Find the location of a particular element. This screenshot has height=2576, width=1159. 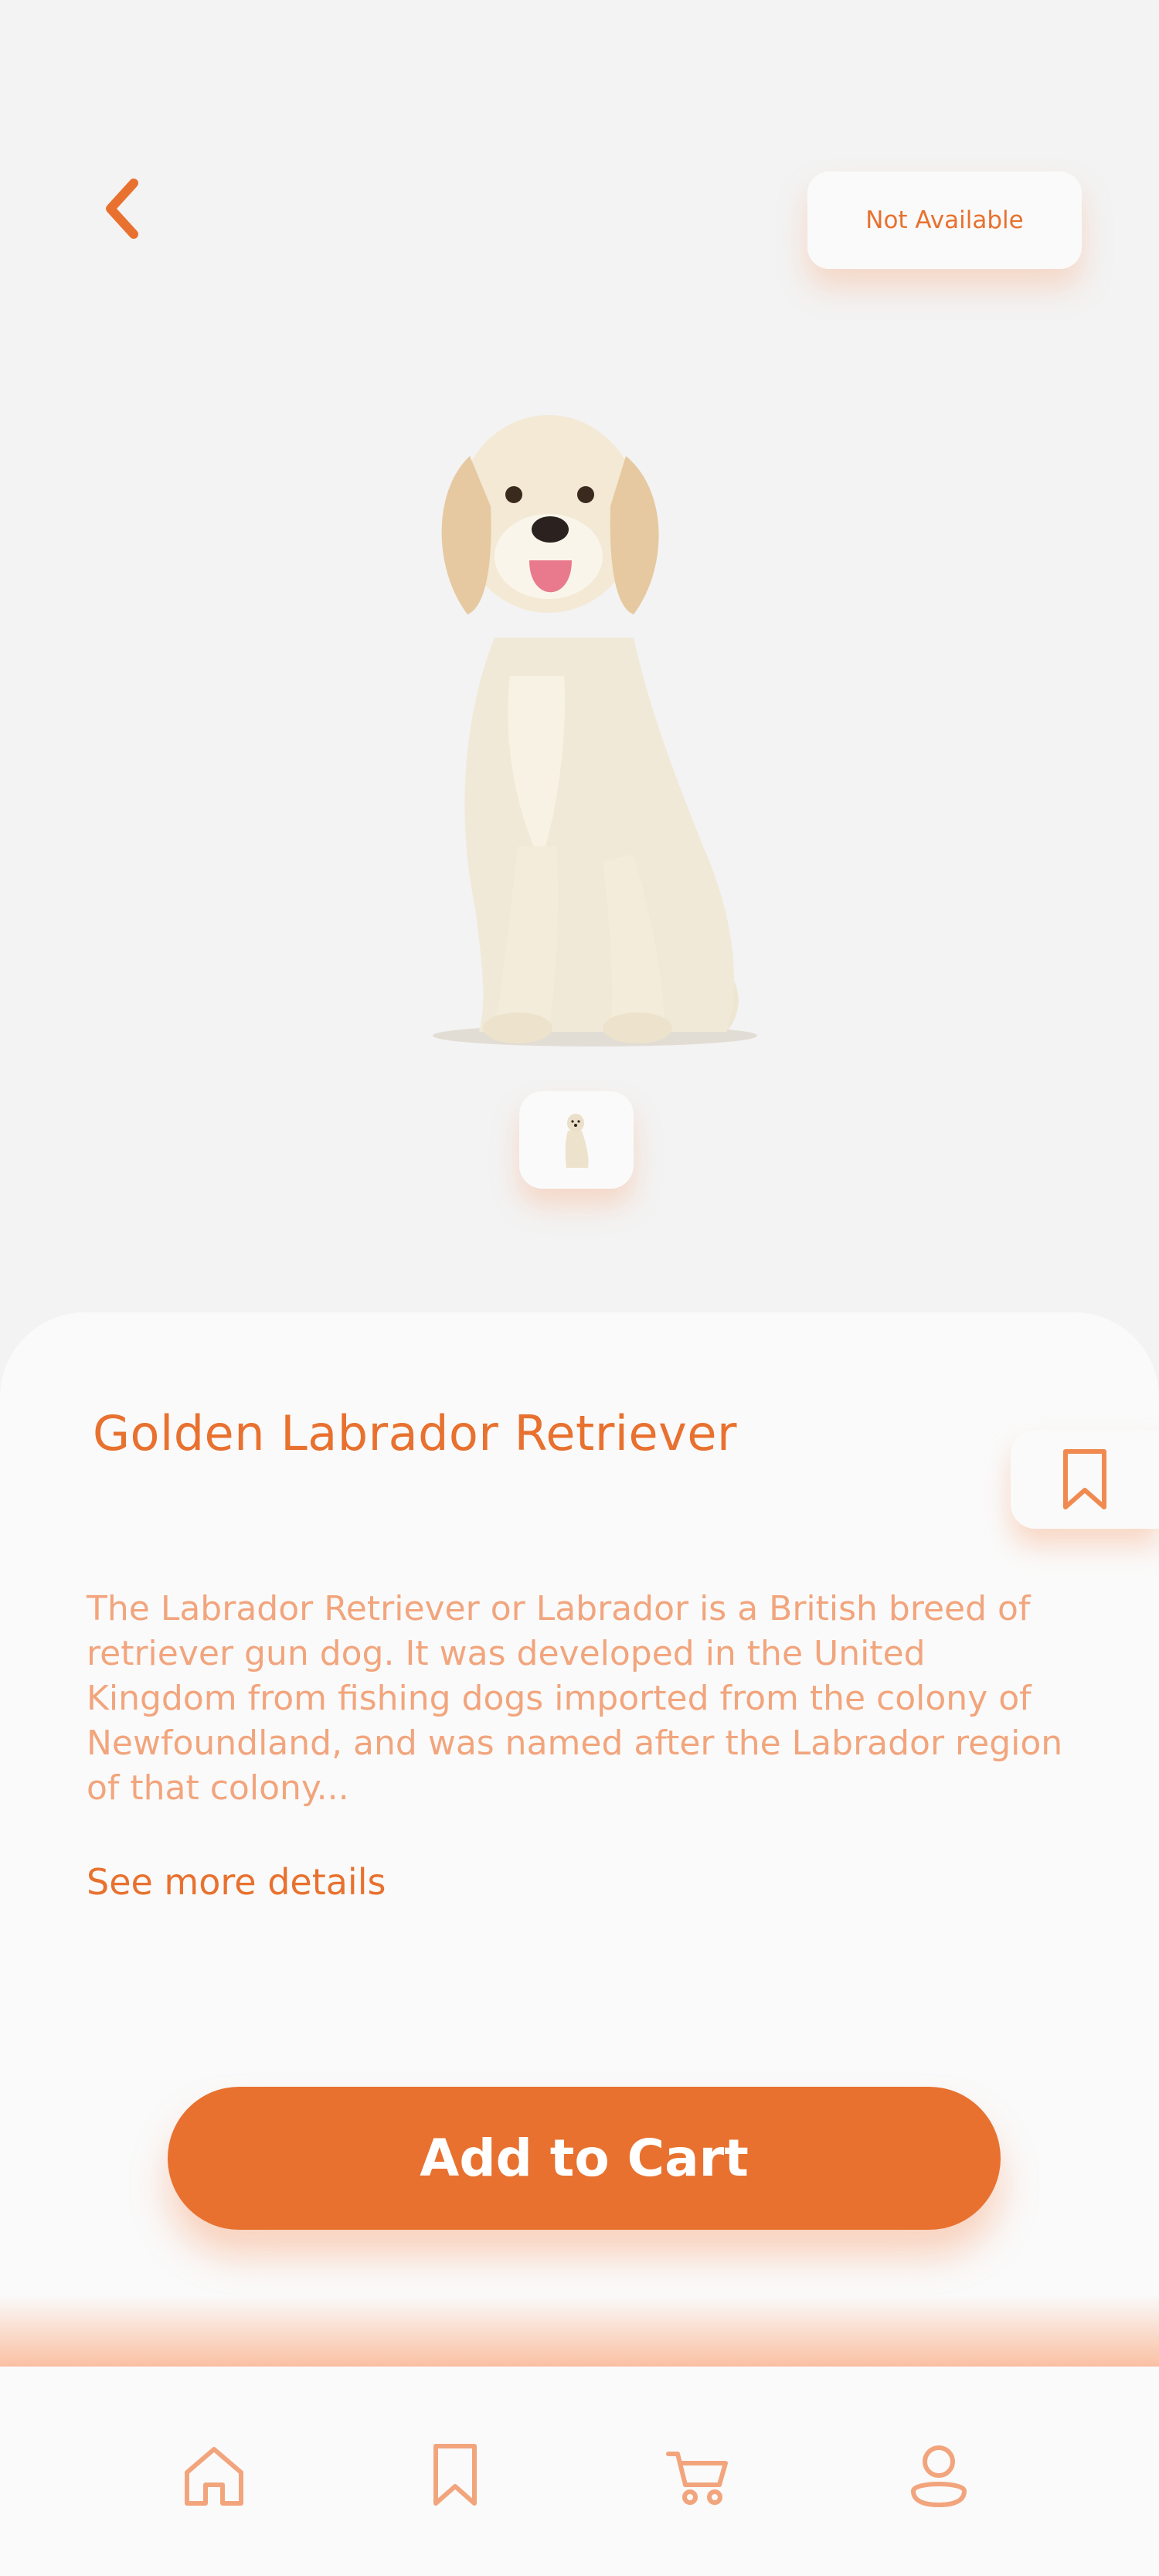

home-icon is located at coordinates (214, 2476).